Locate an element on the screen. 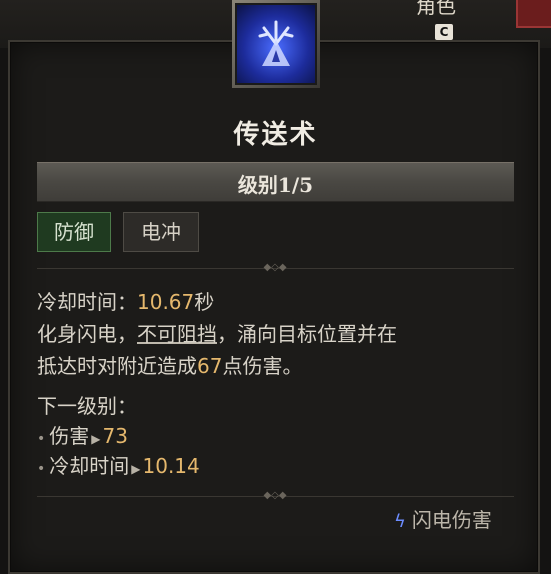 The height and width of the screenshot is (574, 551). cooldown-label: 冷却时间： is located at coordinates (87, 302).